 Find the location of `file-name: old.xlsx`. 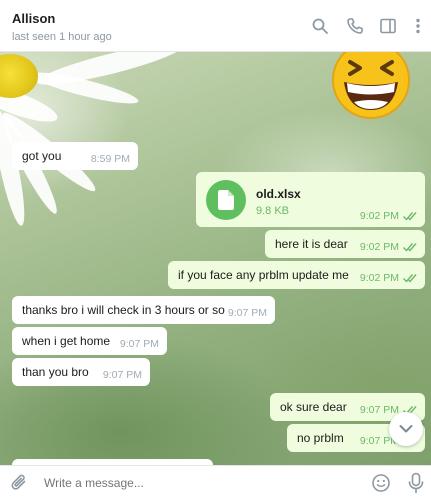

file-name: old.xlsx is located at coordinates (278, 194).